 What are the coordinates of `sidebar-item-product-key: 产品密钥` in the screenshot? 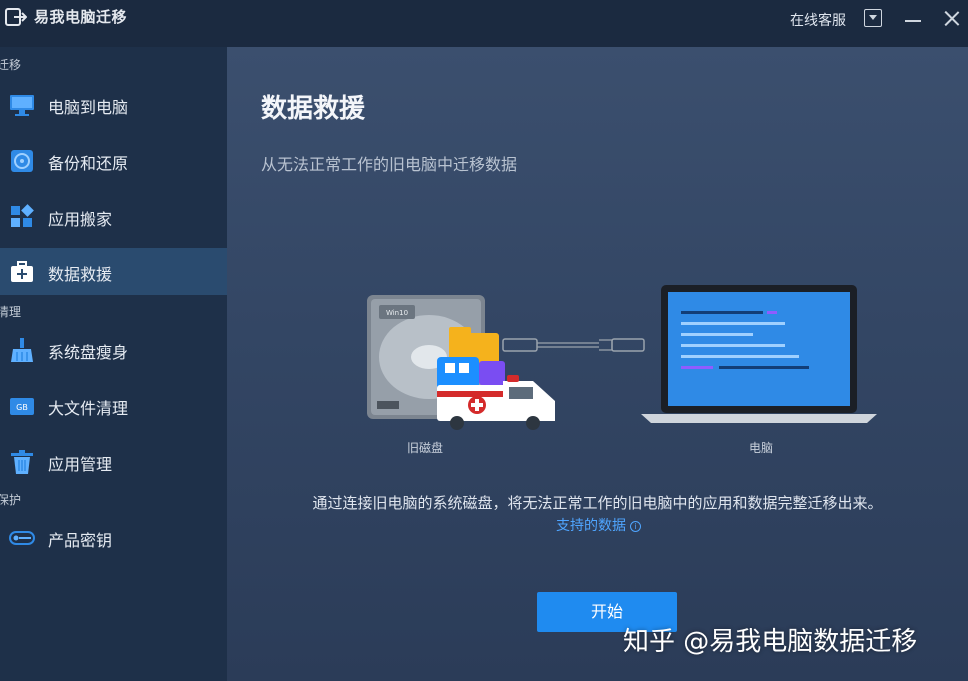 It's located at (113, 537).